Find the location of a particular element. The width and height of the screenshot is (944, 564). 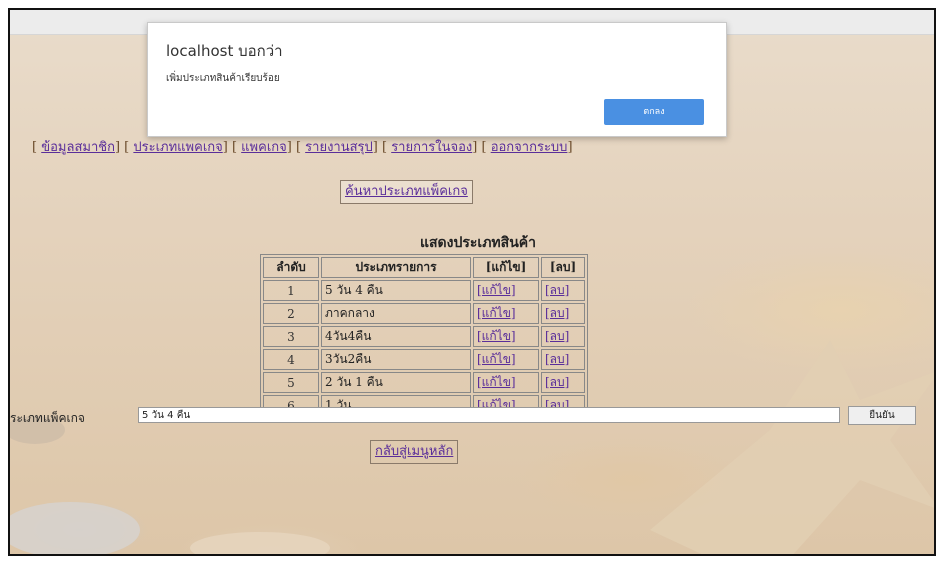

row-type-name: ภาคกลาง is located at coordinates (396, 313).